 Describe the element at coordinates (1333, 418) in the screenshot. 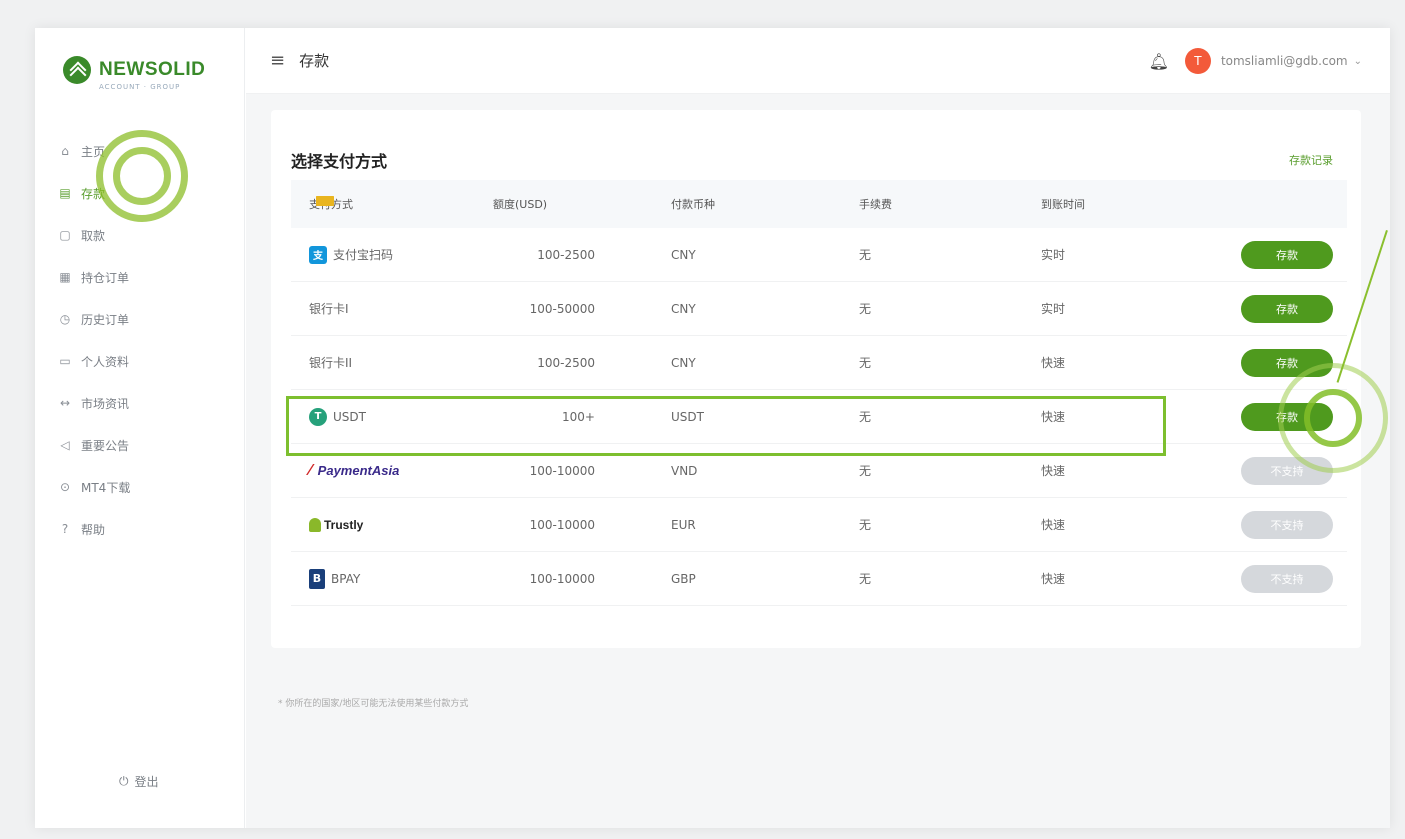

I see `click-indicator-ring-inner` at that location.